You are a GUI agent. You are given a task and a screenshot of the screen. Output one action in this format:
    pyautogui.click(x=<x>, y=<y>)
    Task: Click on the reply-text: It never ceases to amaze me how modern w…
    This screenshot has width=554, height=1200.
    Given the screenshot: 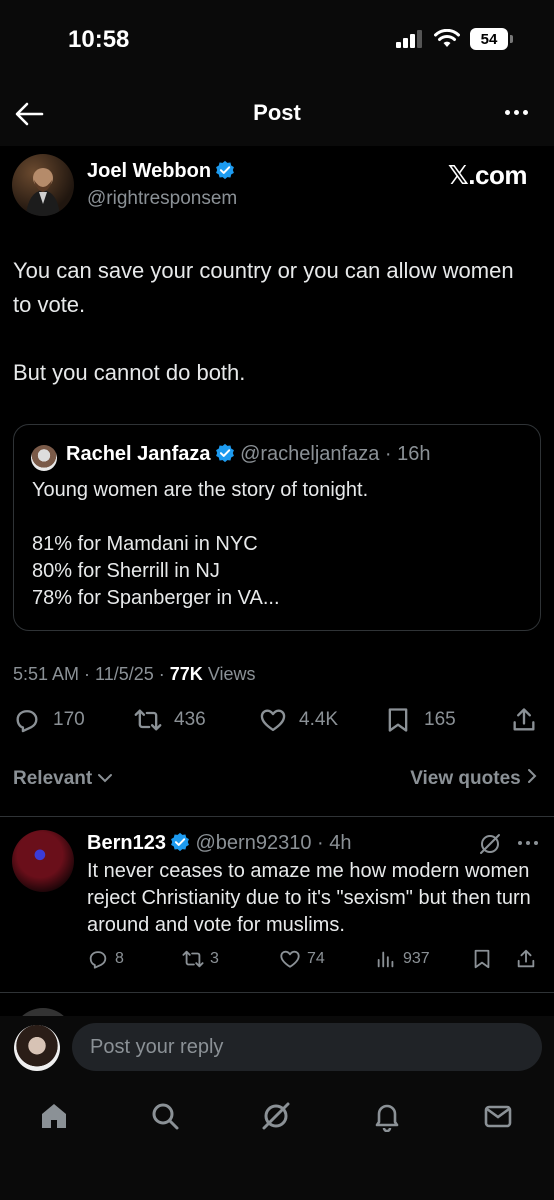 What is the action you would take?
    pyautogui.click(x=309, y=898)
    